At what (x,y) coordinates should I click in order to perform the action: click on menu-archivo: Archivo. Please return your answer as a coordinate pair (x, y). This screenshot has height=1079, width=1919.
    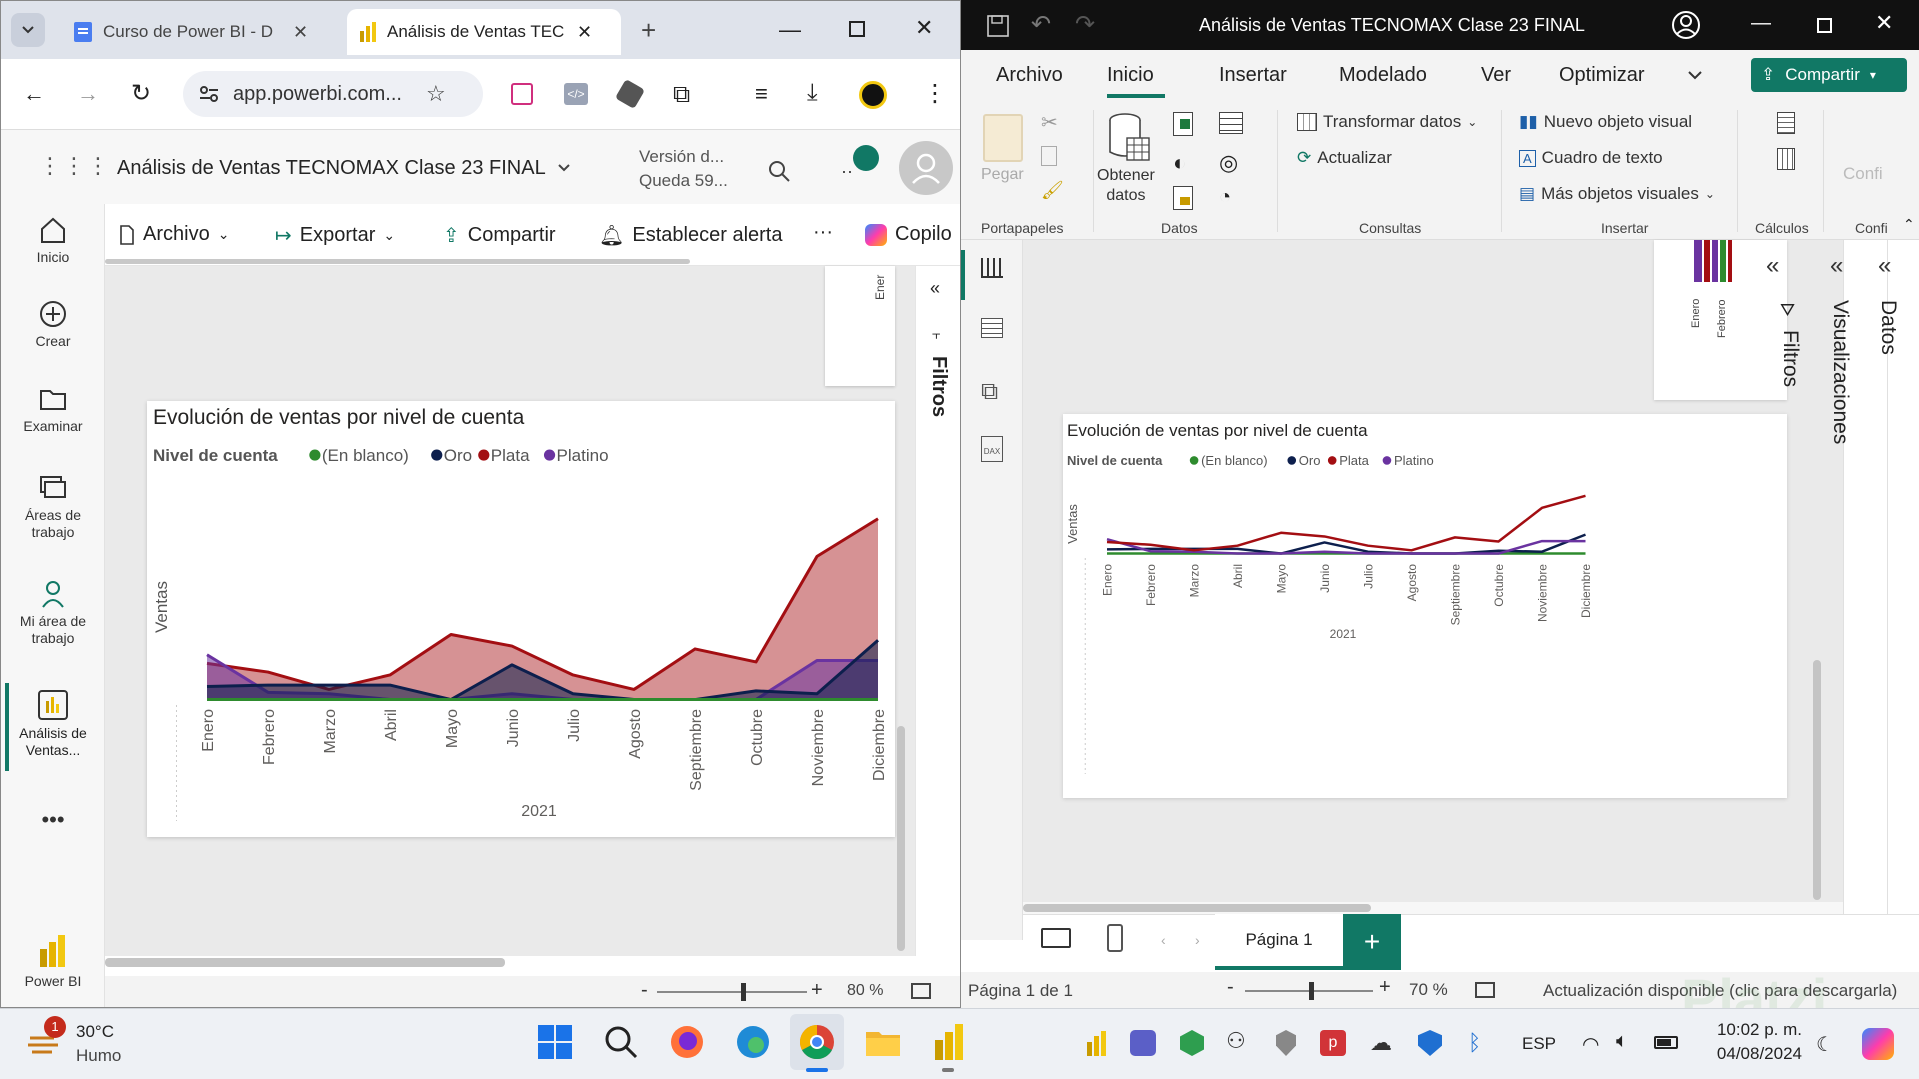
    Looking at the image, I should click on (1029, 75).